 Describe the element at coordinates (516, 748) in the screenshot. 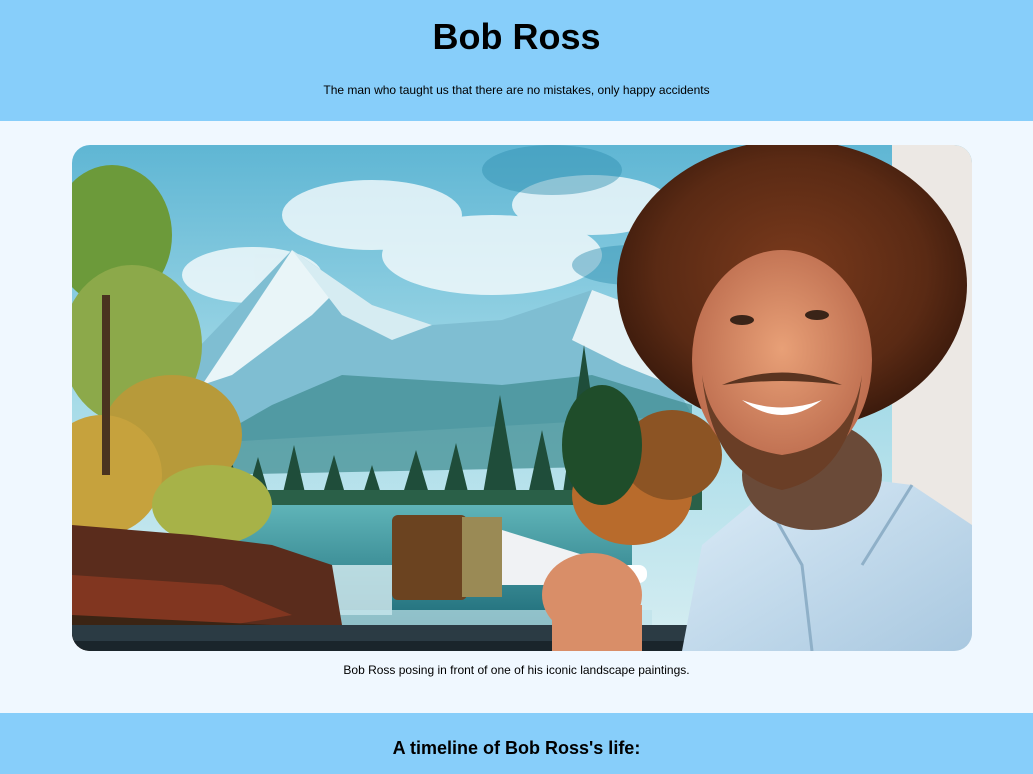

I see `timeline-heading: A timeline of Bob Ross's life:` at that location.